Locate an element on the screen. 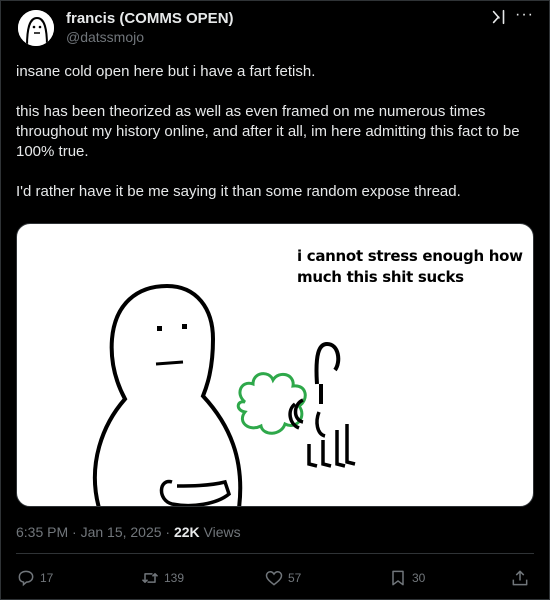 The image size is (550, 600). action-bar: 17 139 57 30 is located at coordinates (275, 578).